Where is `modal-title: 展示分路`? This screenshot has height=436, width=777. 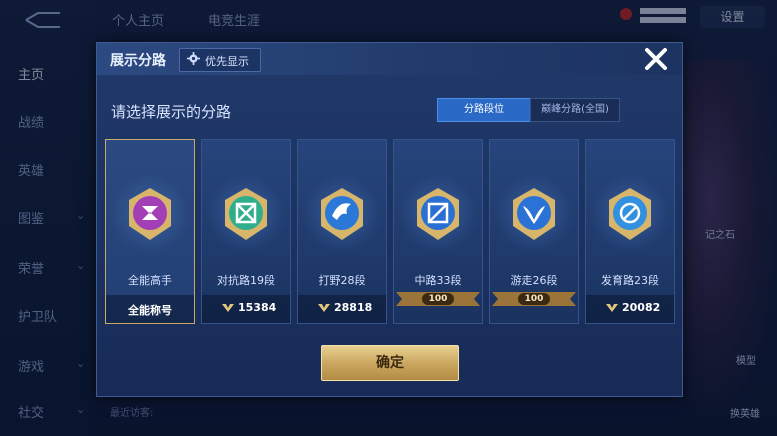
modal-title: 展示分路 is located at coordinates (138, 61).